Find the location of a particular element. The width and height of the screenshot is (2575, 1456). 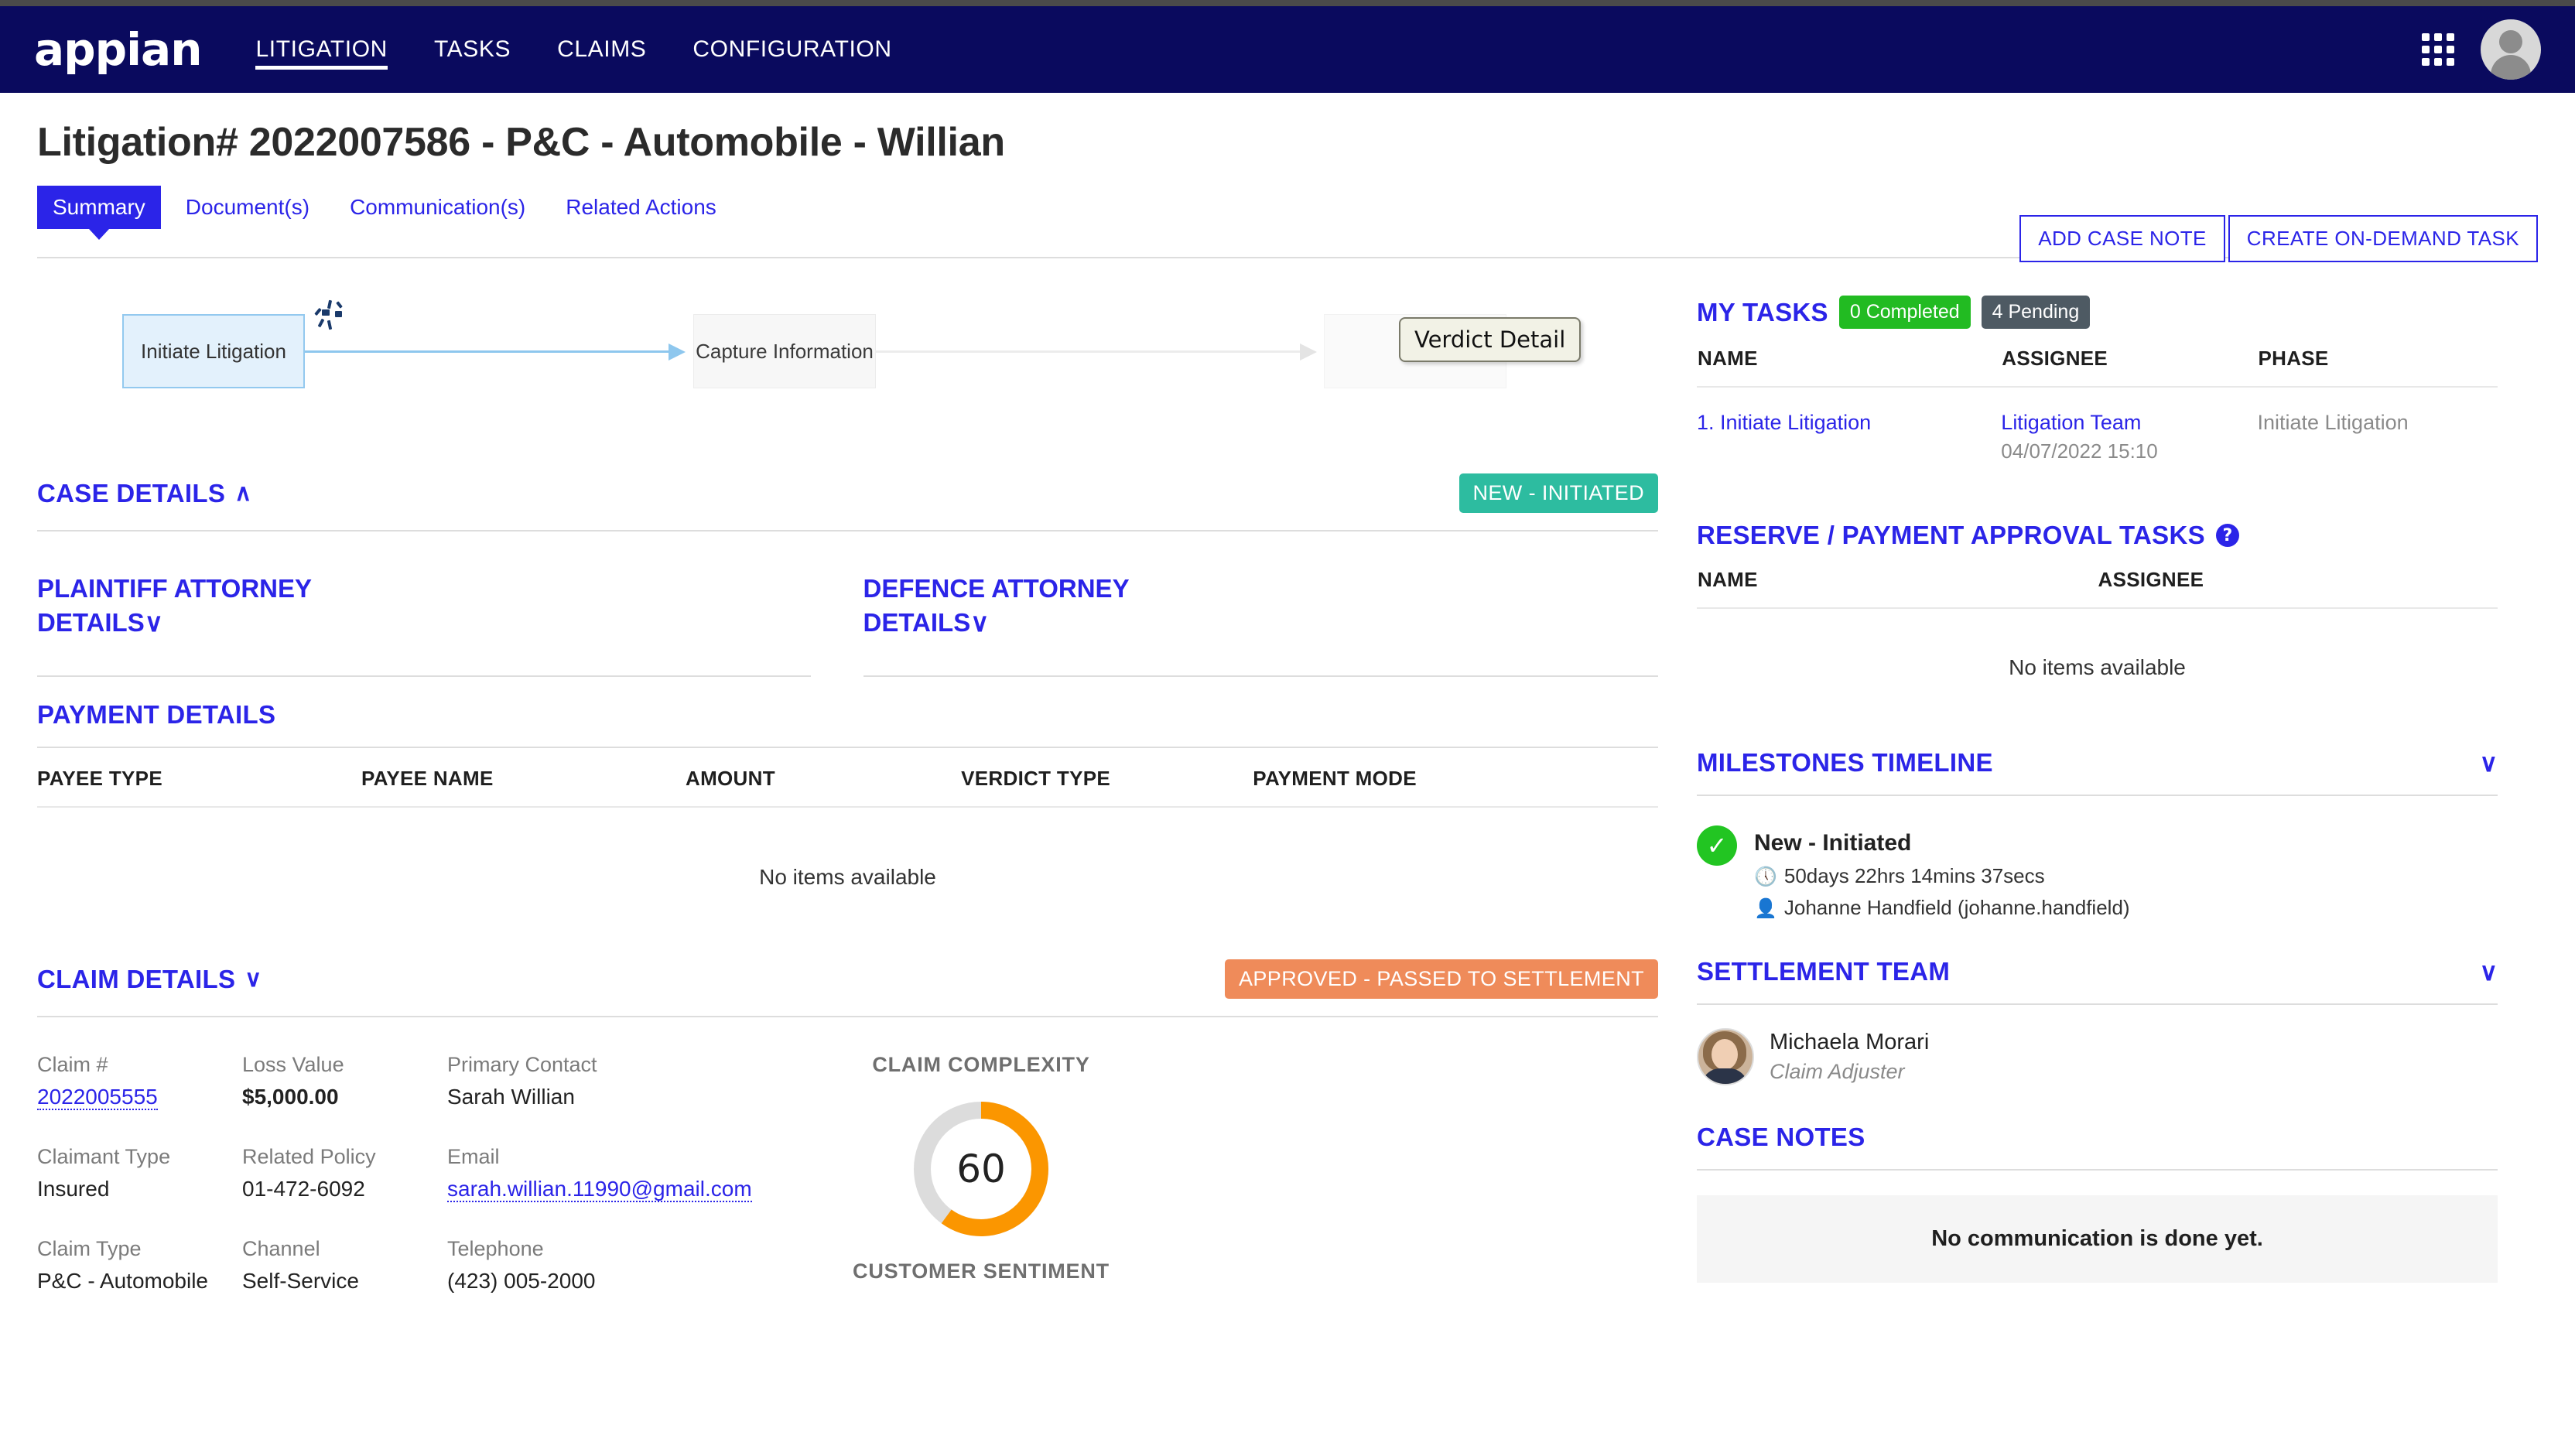

col-amount: AMOUNT is located at coordinates (824, 779).